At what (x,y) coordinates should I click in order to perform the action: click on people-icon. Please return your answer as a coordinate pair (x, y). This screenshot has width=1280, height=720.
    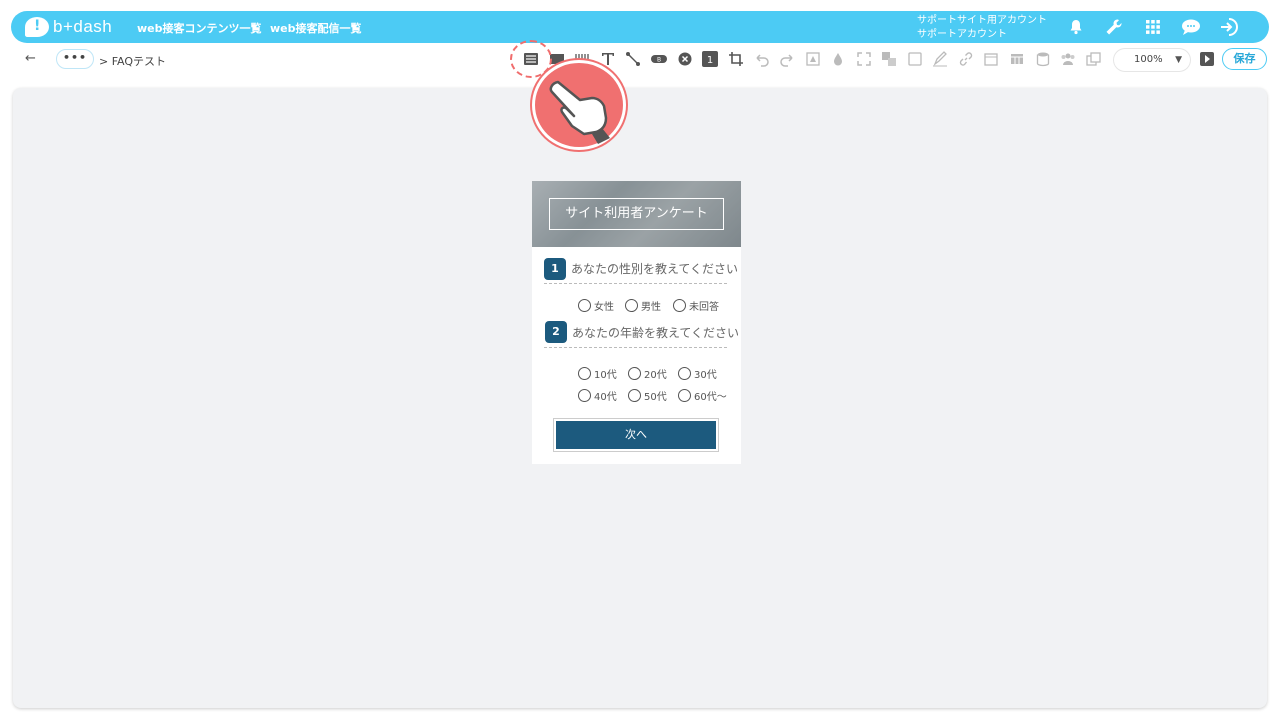
    Looking at the image, I should click on (1068, 59).